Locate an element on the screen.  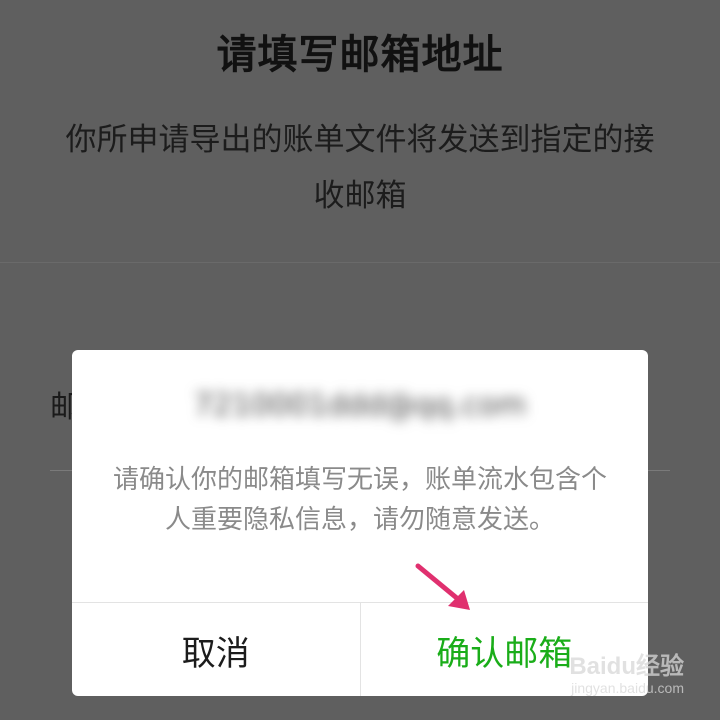
email-display: 7210001ddd@qq.com is located at coordinates (360, 405).